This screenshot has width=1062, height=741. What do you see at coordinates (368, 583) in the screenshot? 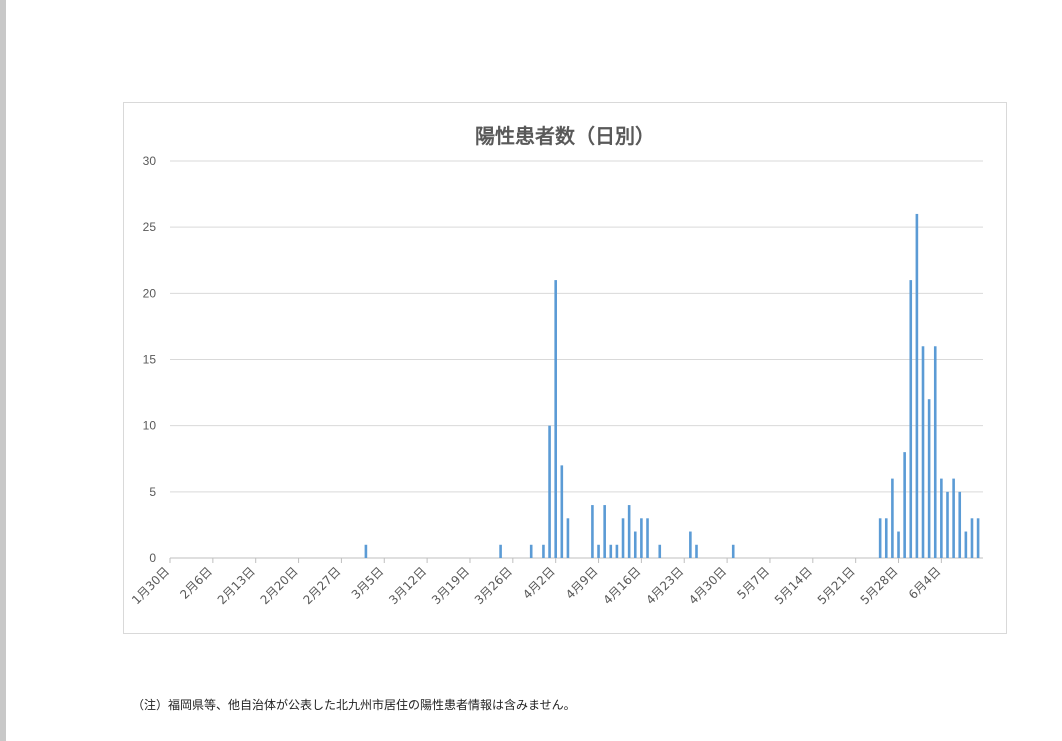
I see `x-tick-label: 3月5日` at bounding box center [368, 583].